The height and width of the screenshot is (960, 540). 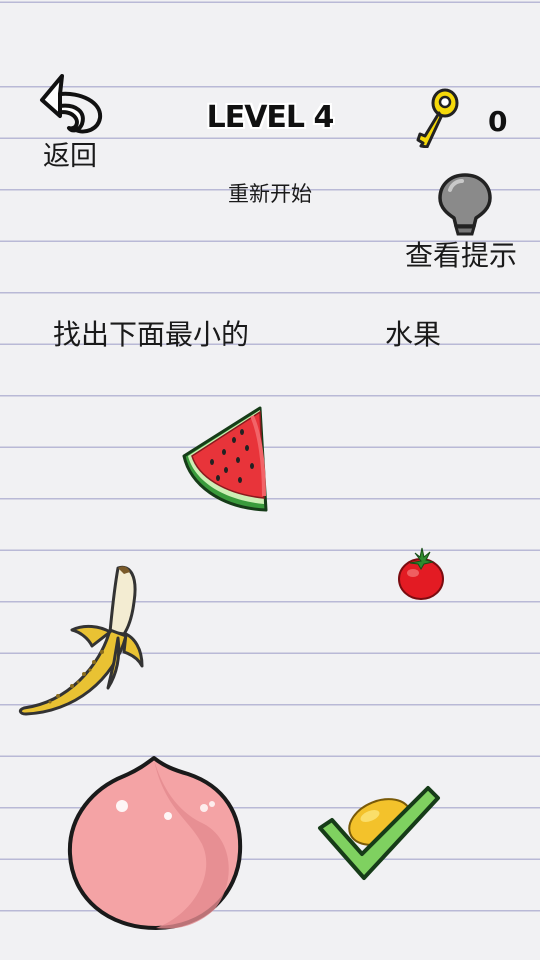 What do you see at coordinates (498, 121) in the screenshot?
I see `key-count: 0` at bounding box center [498, 121].